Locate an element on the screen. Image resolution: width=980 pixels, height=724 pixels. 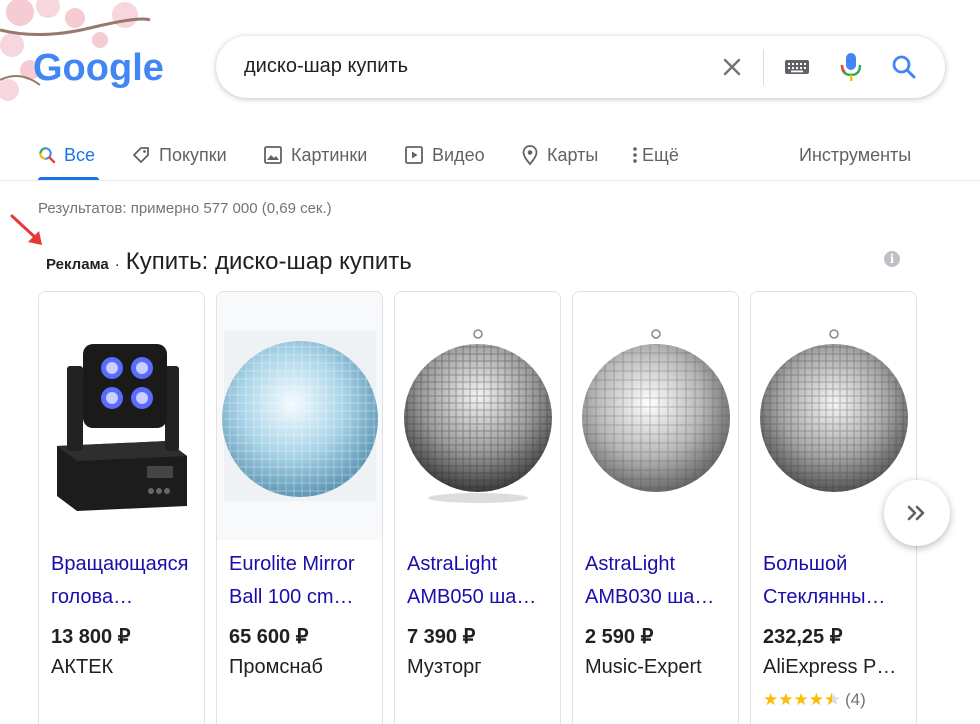
tab-maps: Карты is located at coordinates (559, 155).